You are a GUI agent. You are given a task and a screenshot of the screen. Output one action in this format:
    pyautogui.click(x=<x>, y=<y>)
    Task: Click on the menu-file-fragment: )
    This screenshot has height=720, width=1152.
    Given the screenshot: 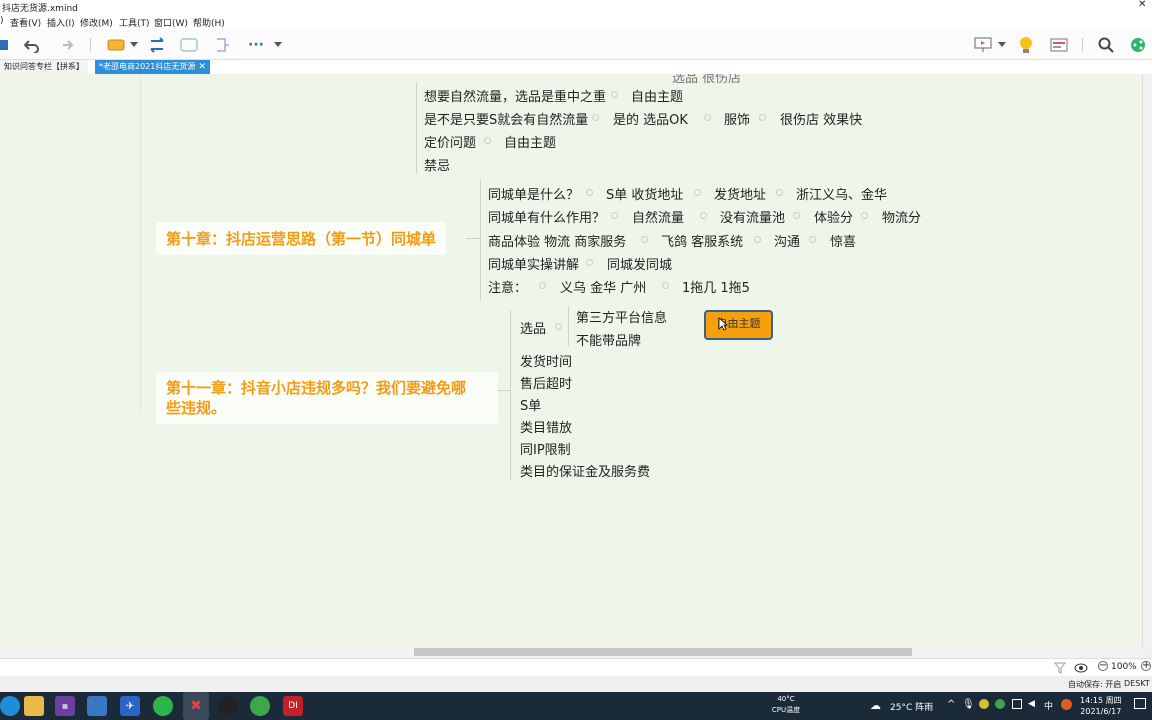 What is the action you would take?
    pyautogui.click(x=2, y=21)
    